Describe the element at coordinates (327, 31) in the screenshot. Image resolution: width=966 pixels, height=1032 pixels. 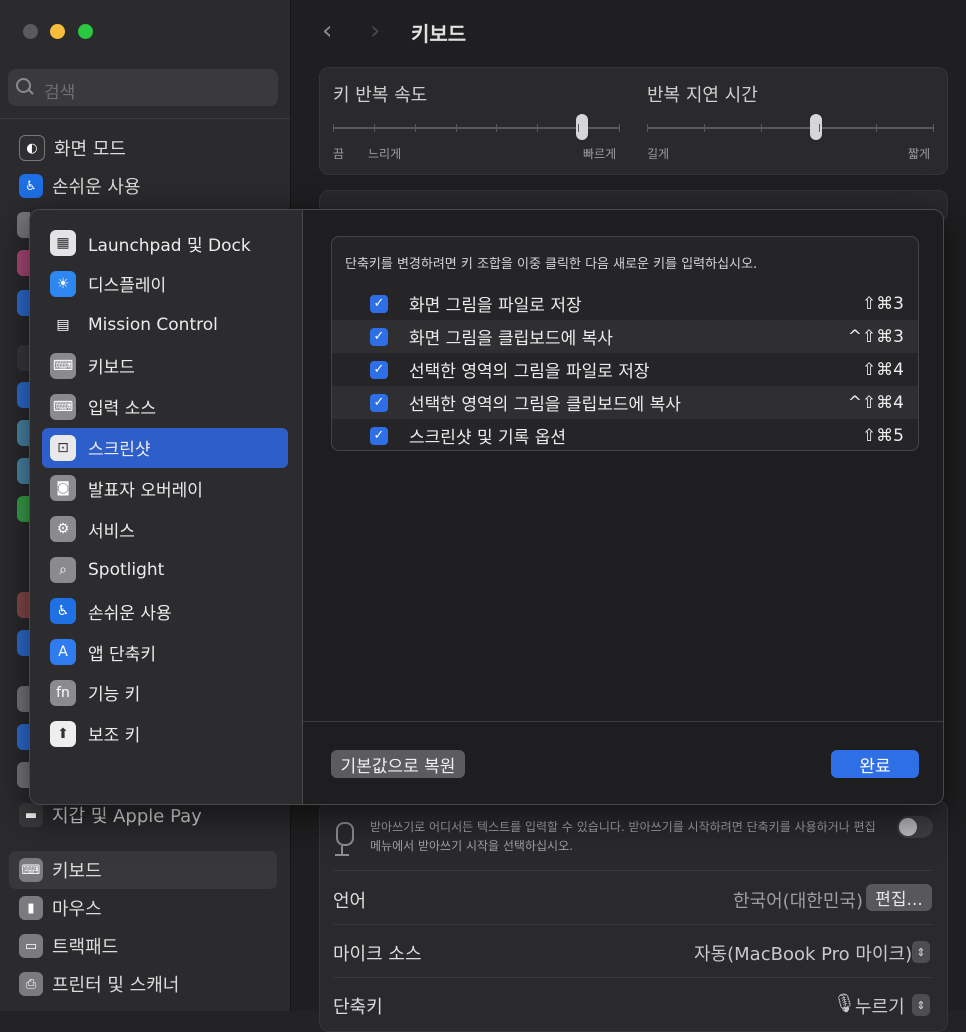
I see `back-button: ‹` at that location.